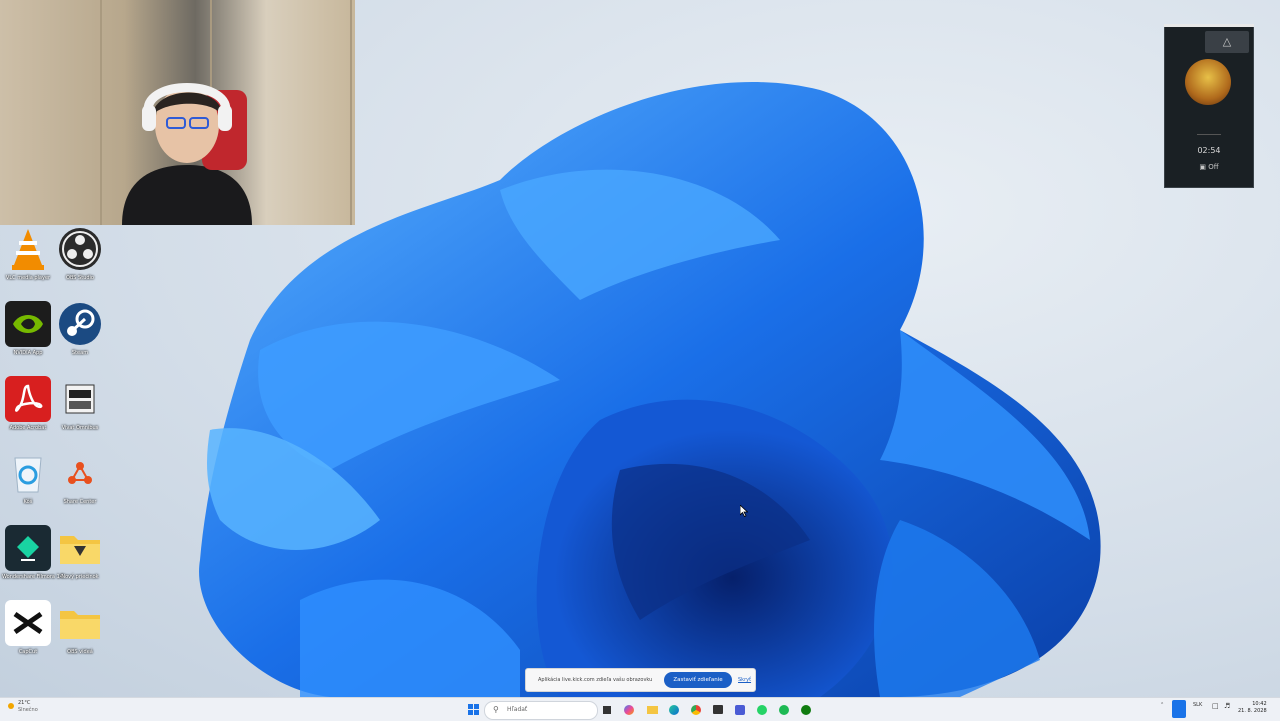 The height and width of the screenshot is (721, 1280). I want to click on obs-icon, so click(80, 249).